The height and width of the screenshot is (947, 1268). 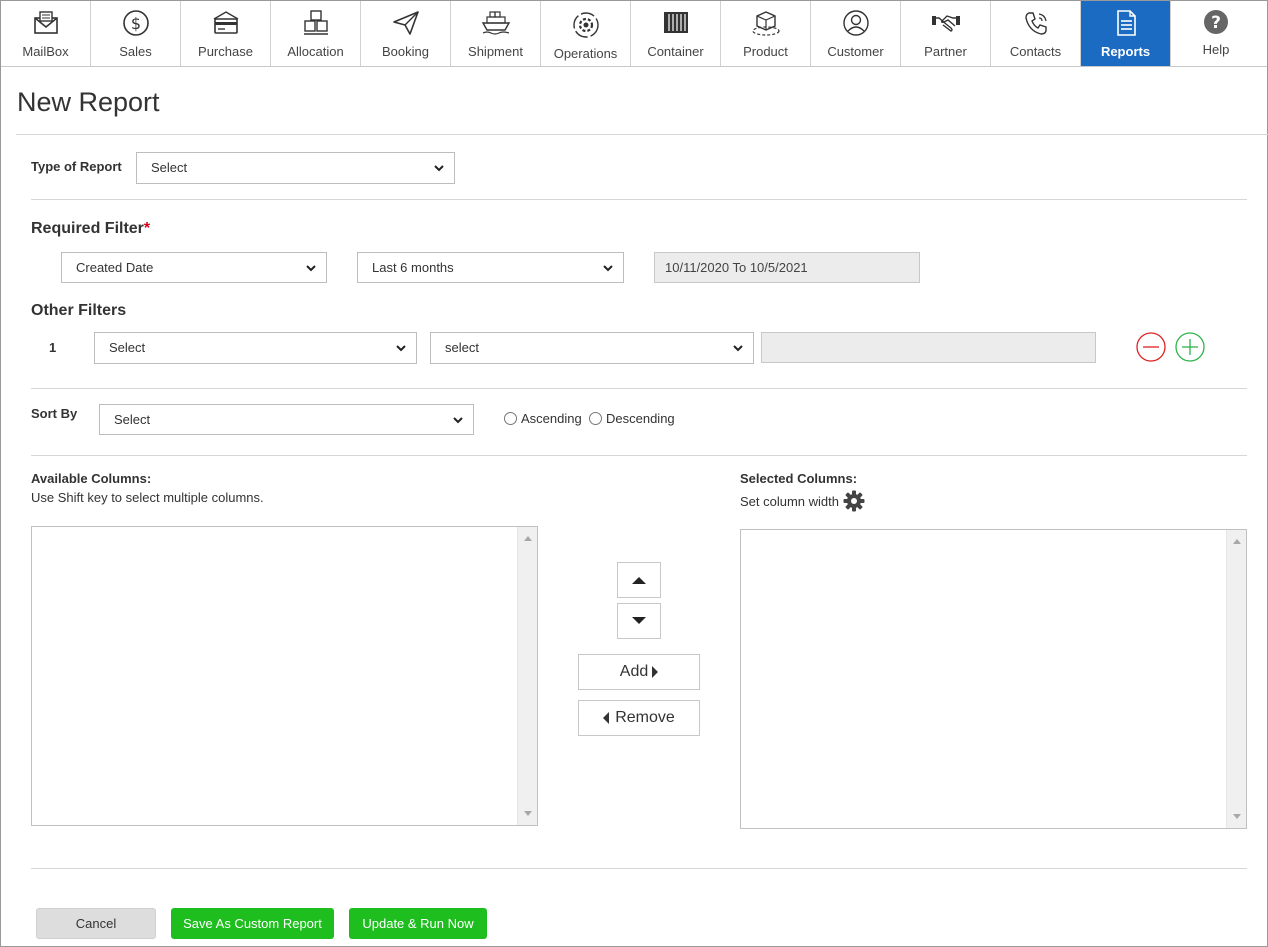 I want to click on filter-value-field, so click(x=928, y=347).